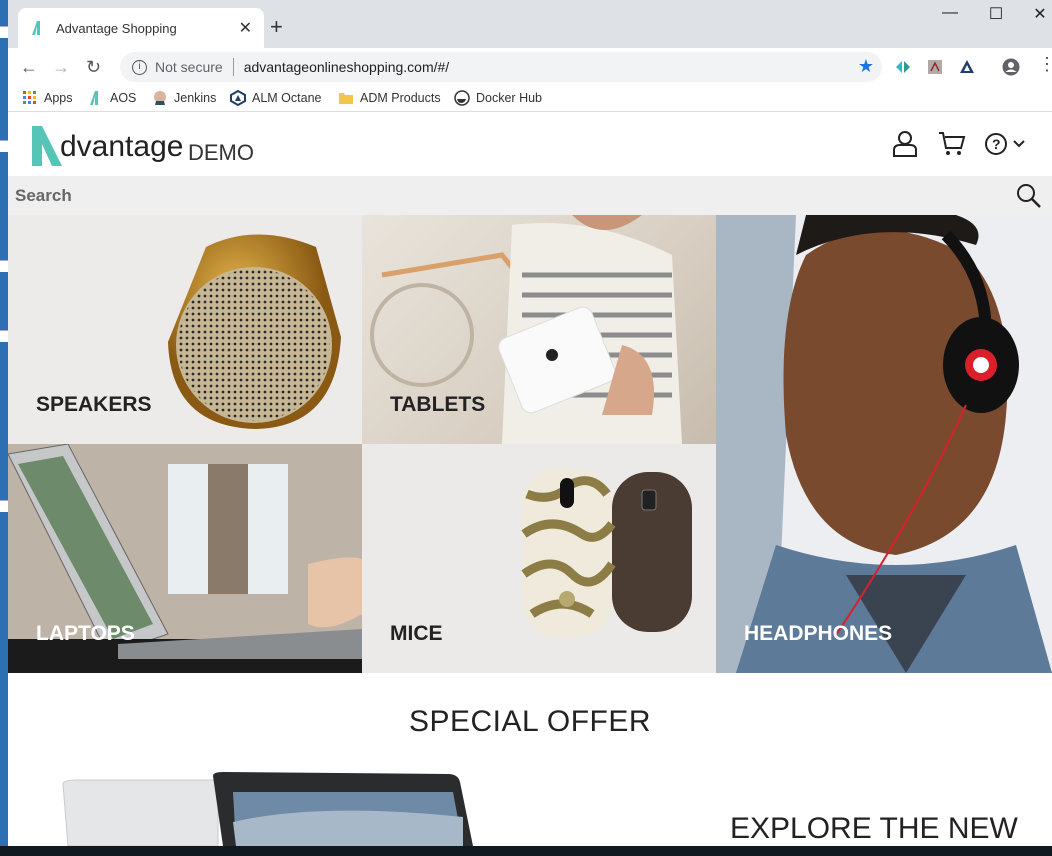  What do you see at coordinates (347, 67) in the screenshot?
I see `url-text: advantageonlineshopping.com/#/` at bounding box center [347, 67].